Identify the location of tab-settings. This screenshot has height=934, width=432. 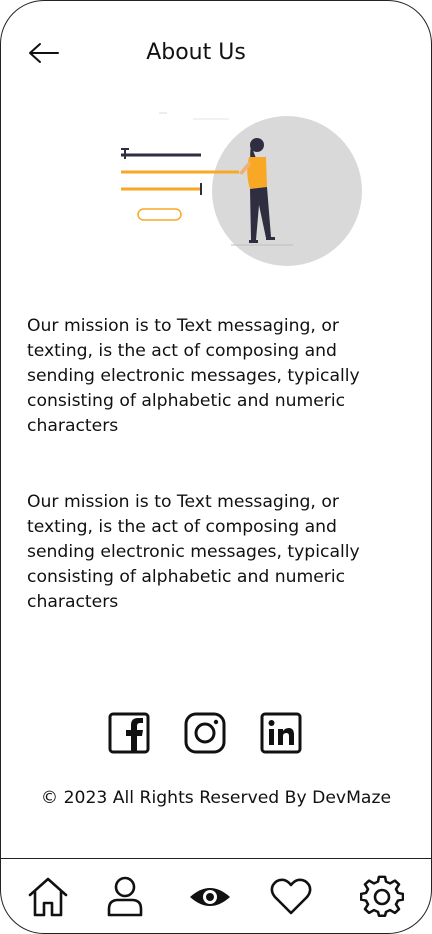
(382, 897).